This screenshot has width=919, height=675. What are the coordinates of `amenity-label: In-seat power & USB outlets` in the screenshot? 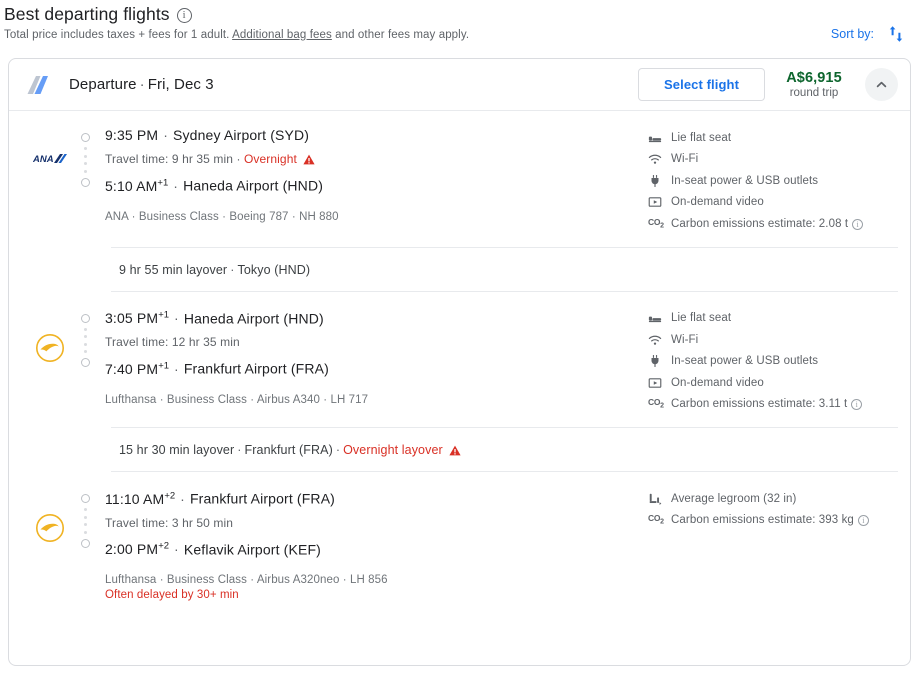 It's located at (745, 180).